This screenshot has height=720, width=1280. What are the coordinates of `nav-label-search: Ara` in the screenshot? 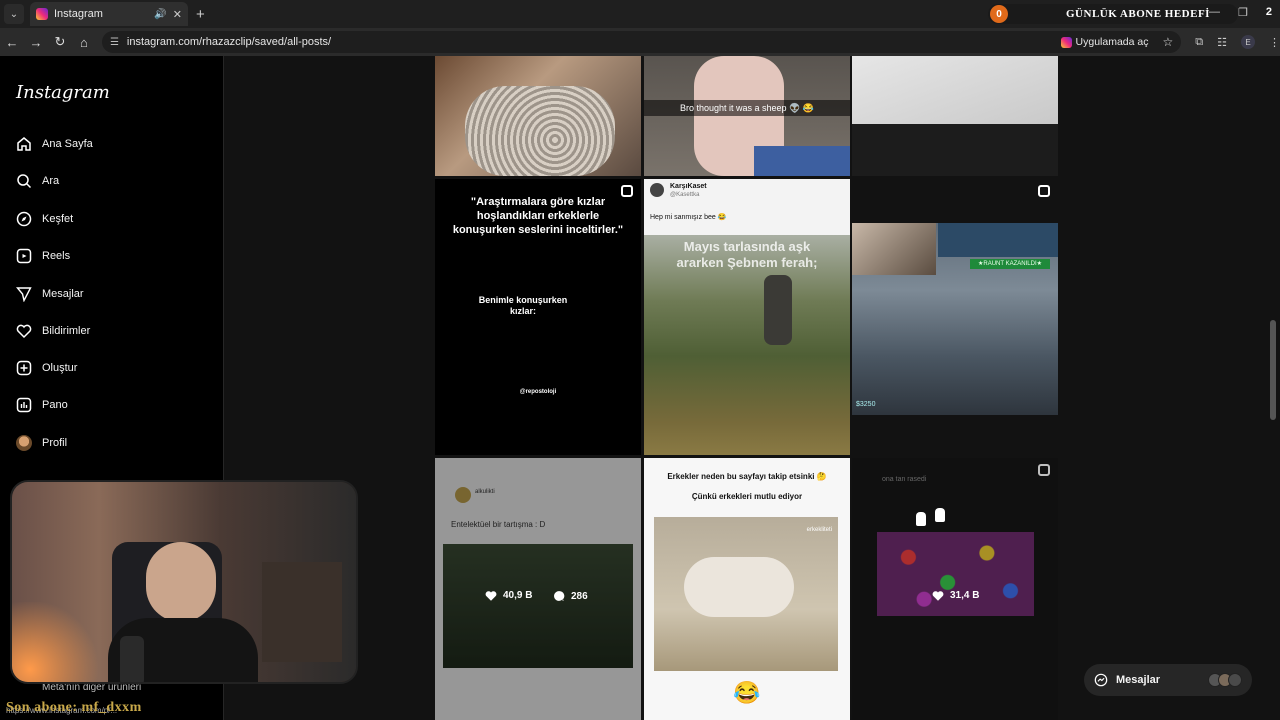 It's located at (51, 181).